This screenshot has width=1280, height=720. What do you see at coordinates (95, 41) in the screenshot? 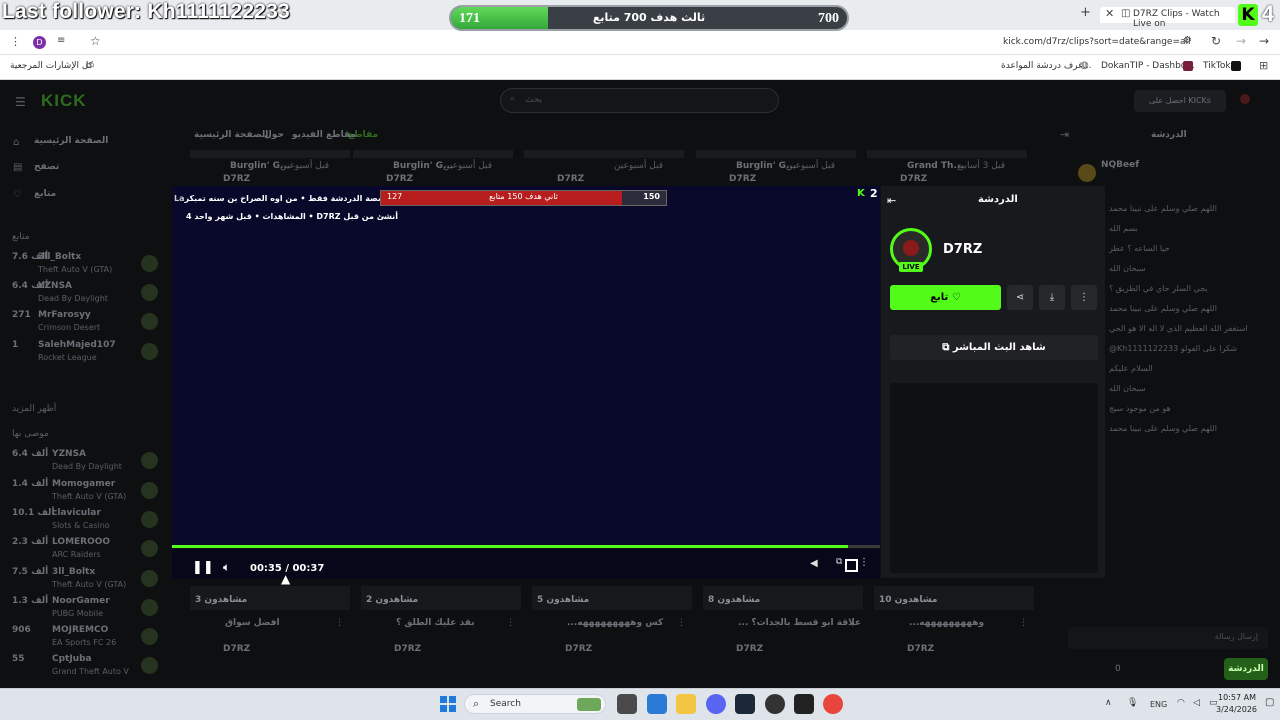
I see `bookmark-star-icon: ☆` at bounding box center [95, 41].